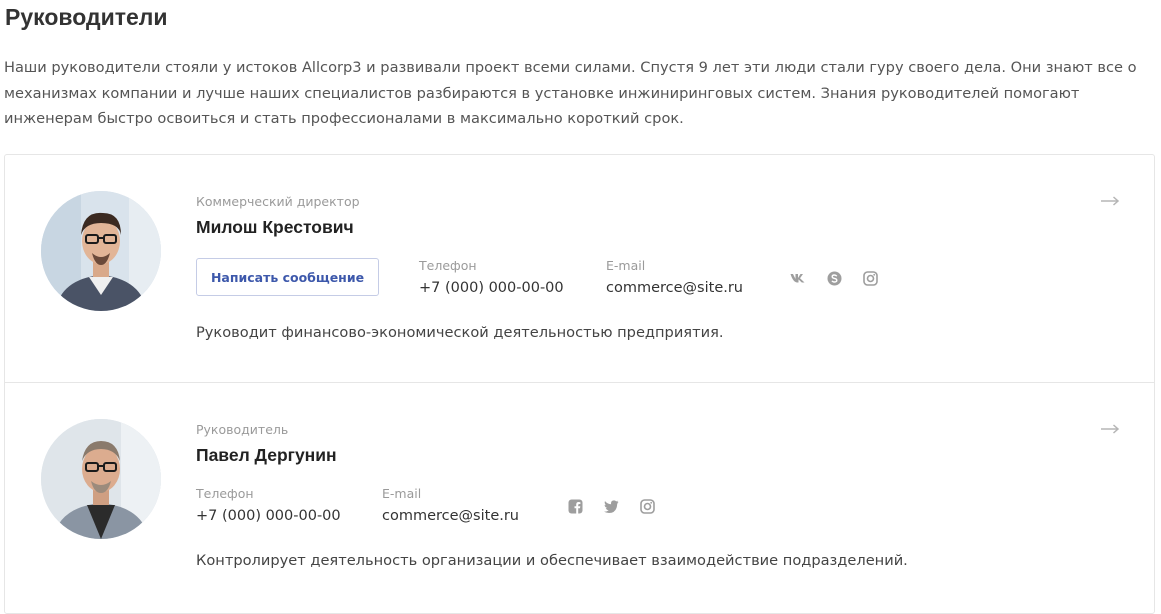 The image size is (1161, 614). I want to click on skype-icon, so click(834, 278).